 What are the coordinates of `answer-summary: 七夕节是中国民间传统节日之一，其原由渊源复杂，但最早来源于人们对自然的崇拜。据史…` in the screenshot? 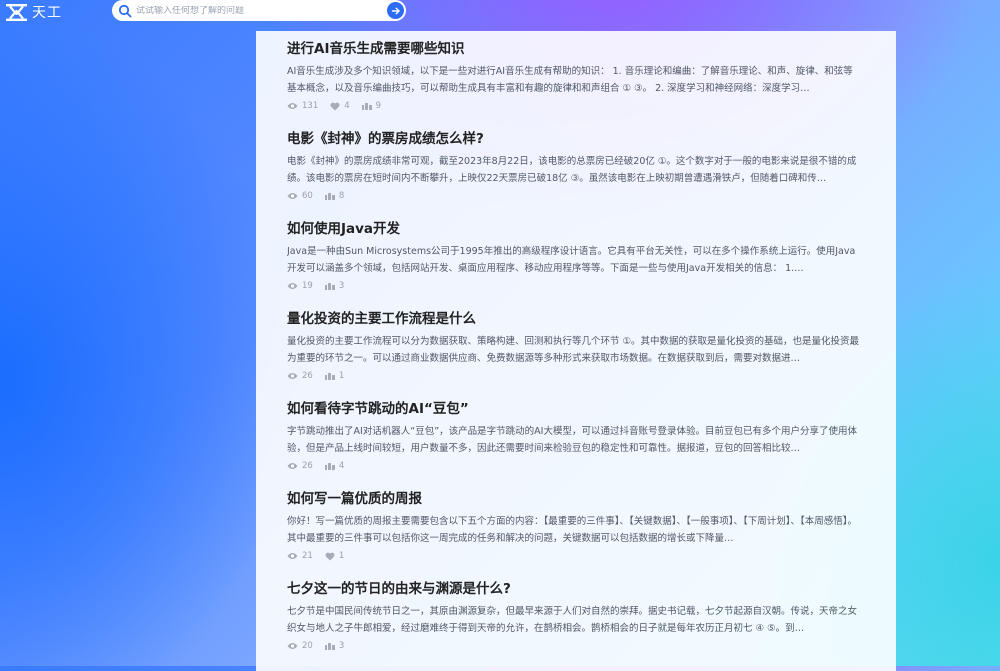 It's located at (572, 620).